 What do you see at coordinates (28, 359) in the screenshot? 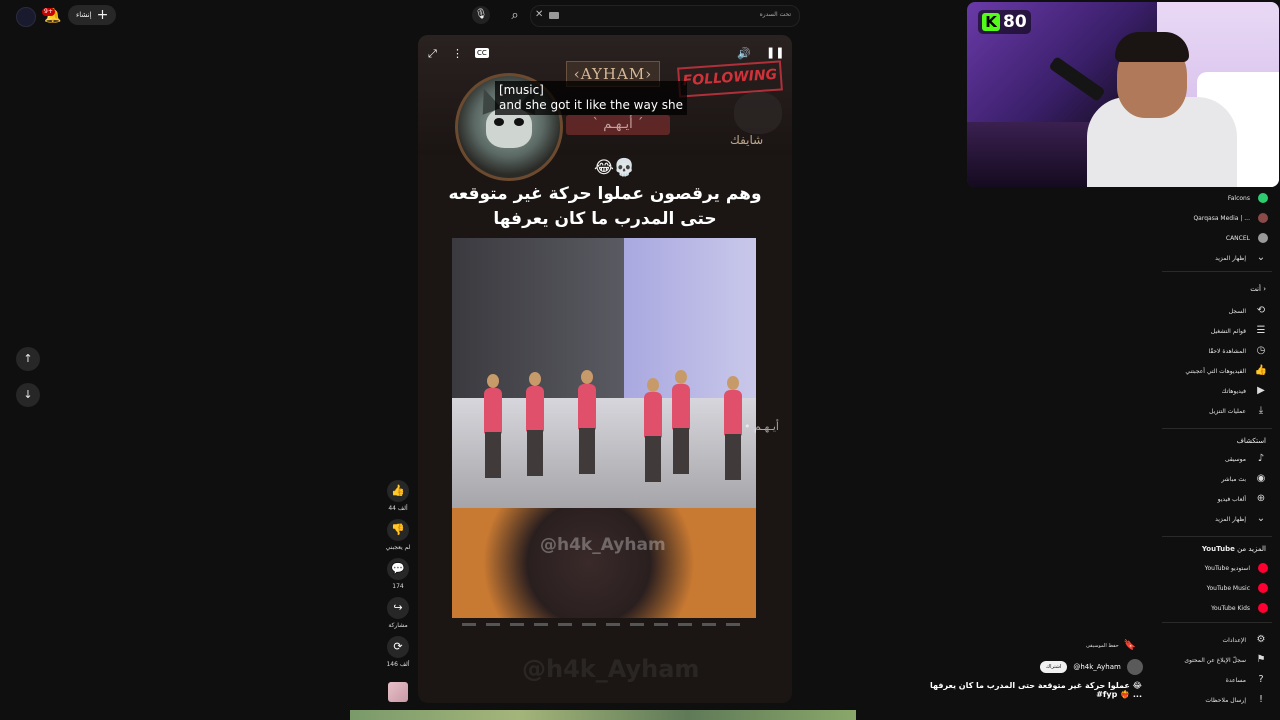
I see `previous-short-button: ↑` at bounding box center [28, 359].